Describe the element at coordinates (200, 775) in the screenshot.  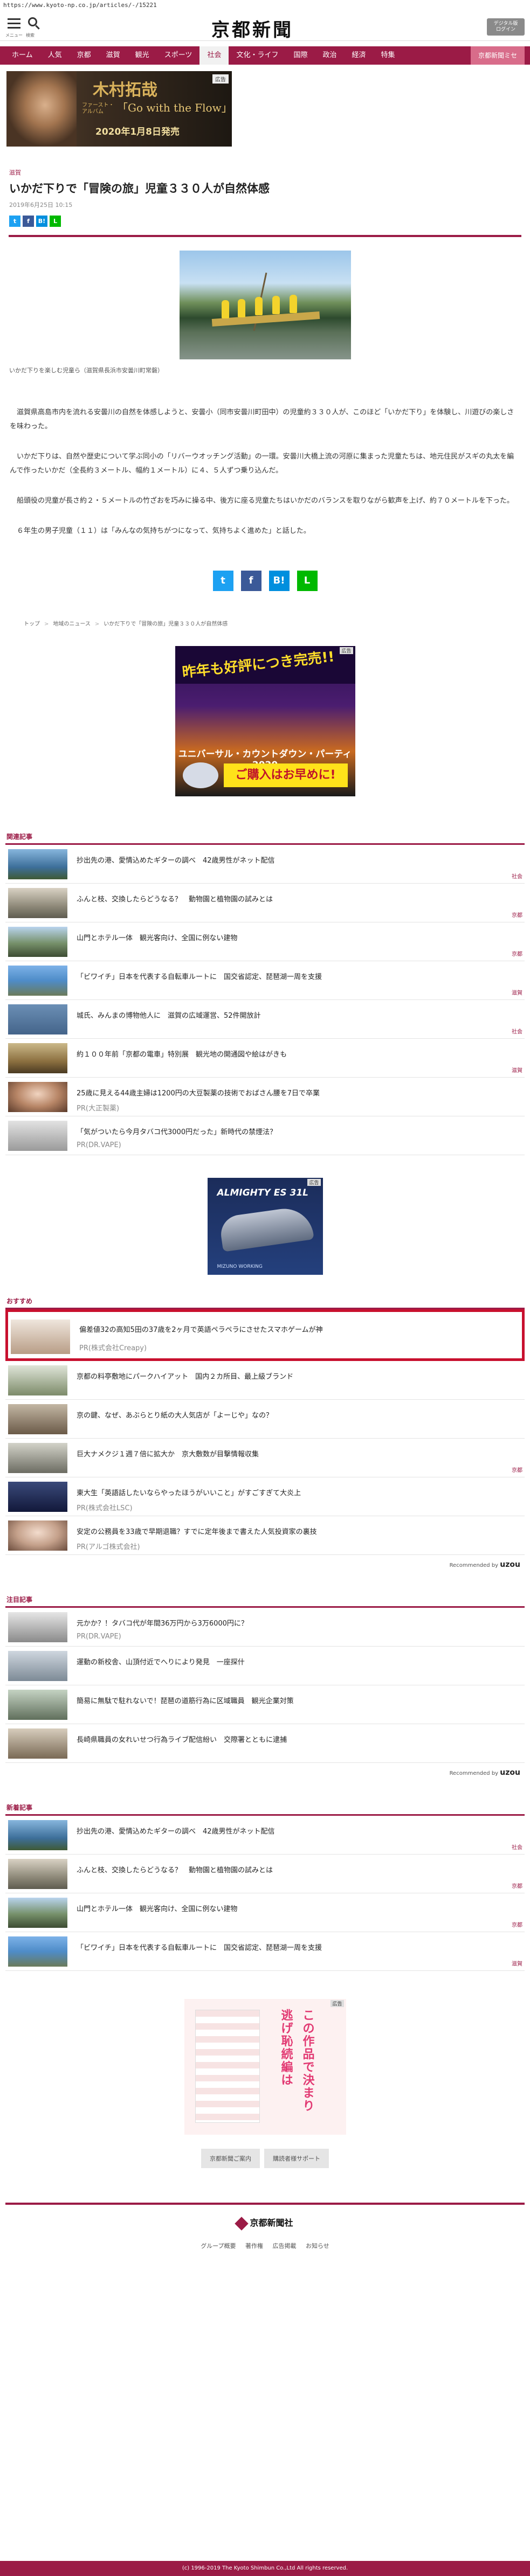
I see `globe-logo-icon` at that location.